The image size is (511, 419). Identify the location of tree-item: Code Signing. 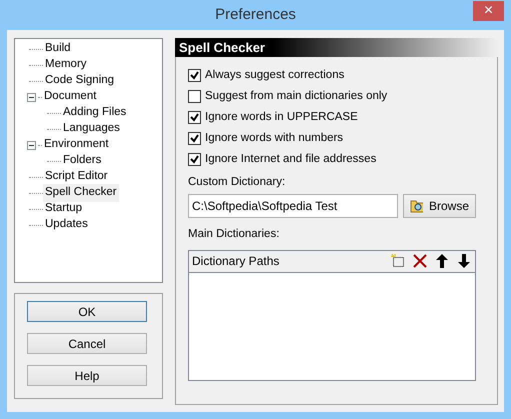
(79, 81).